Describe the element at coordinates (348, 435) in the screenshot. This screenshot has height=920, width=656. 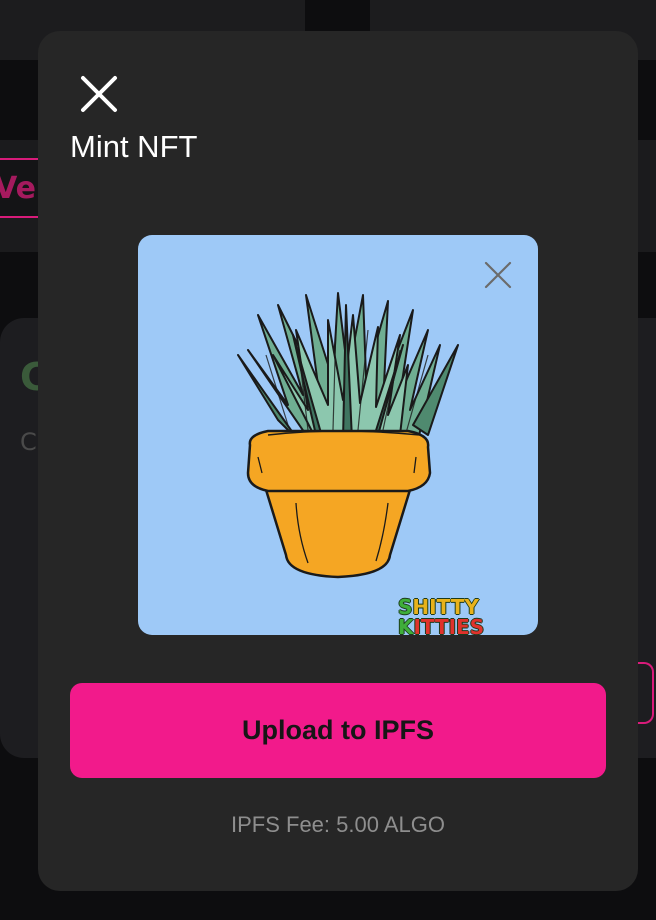
I see `nft-image` at that location.